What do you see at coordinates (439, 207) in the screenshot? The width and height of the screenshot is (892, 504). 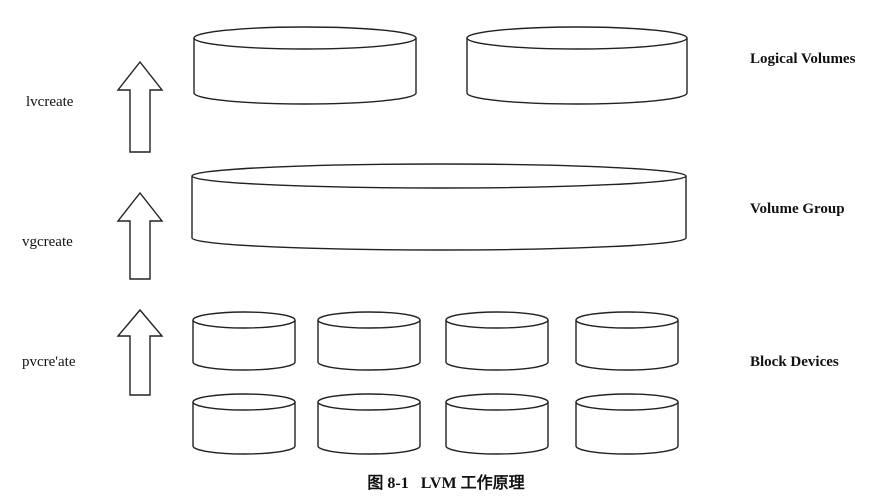 I see `volume-group-cylinder` at bounding box center [439, 207].